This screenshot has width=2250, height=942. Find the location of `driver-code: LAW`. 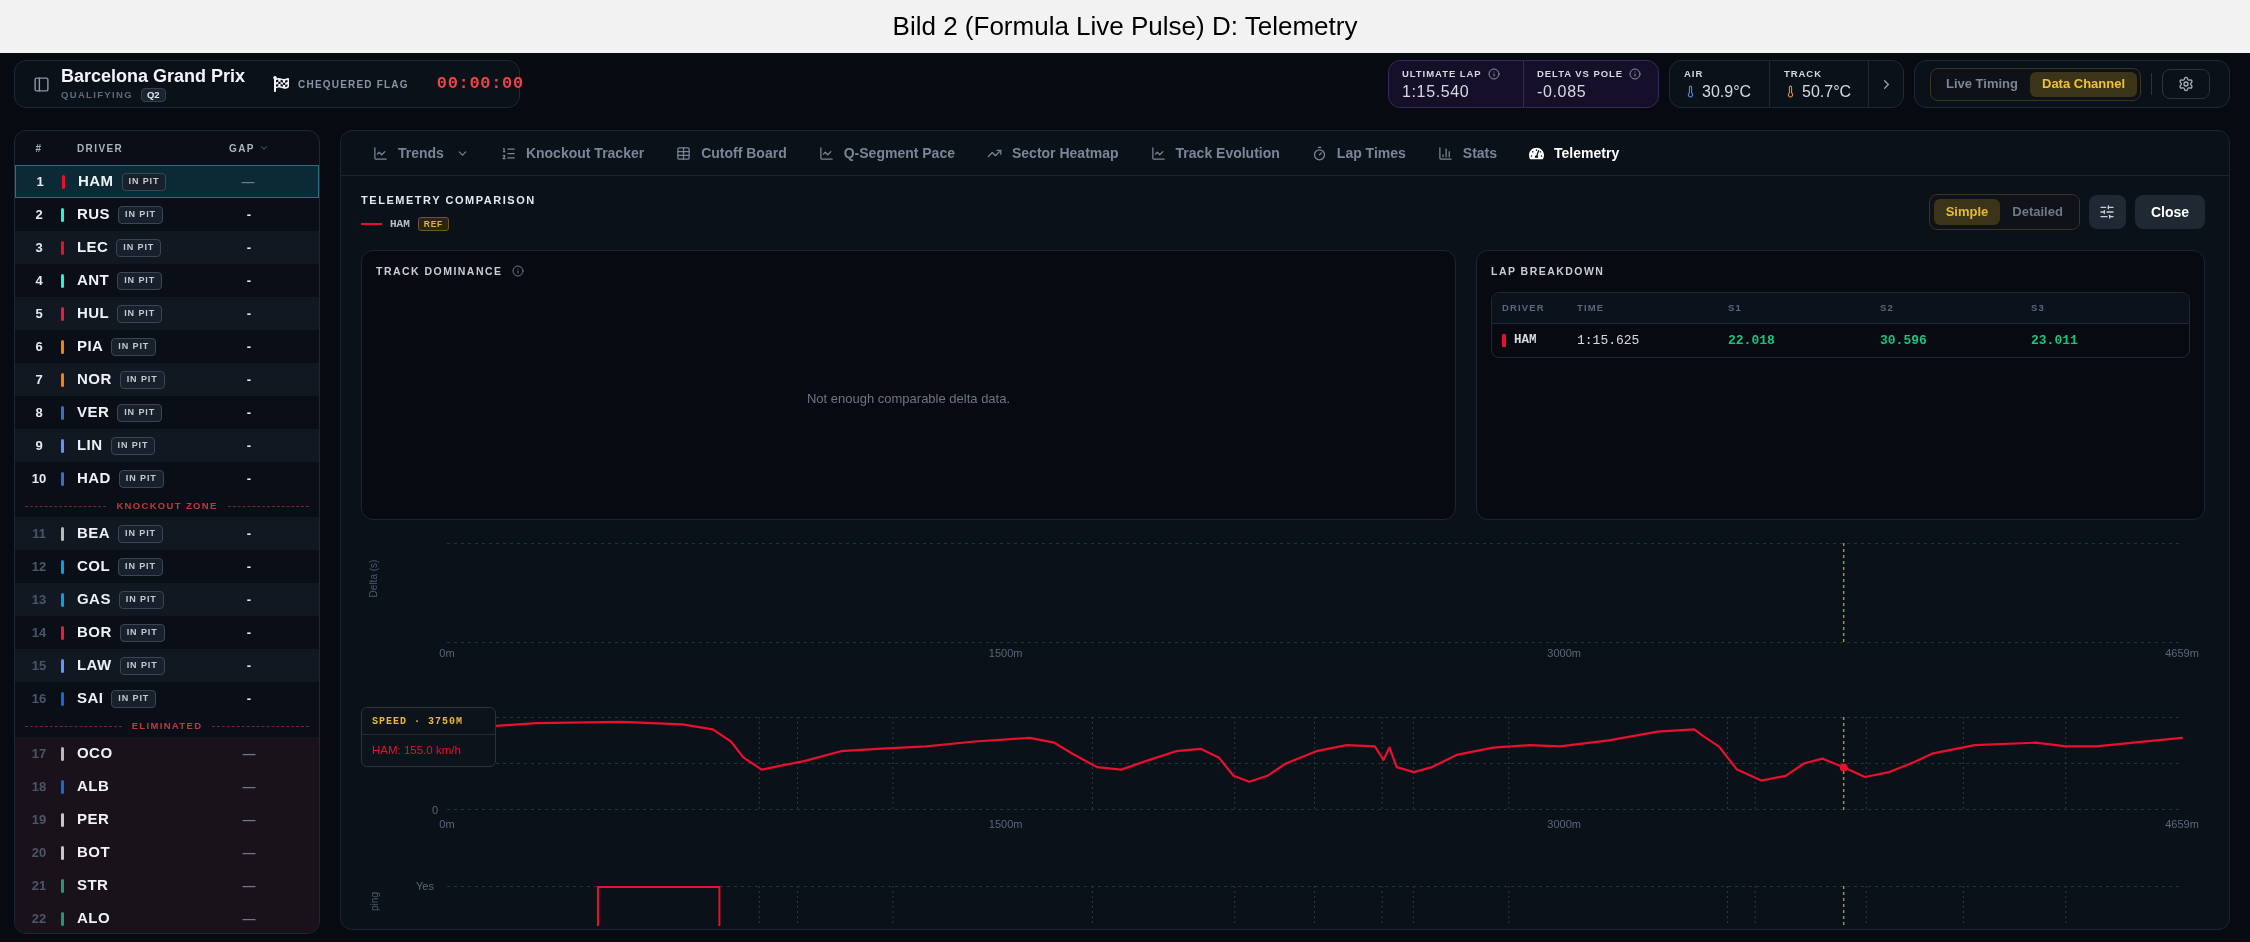

driver-code: LAW is located at coordinates (94, 665).